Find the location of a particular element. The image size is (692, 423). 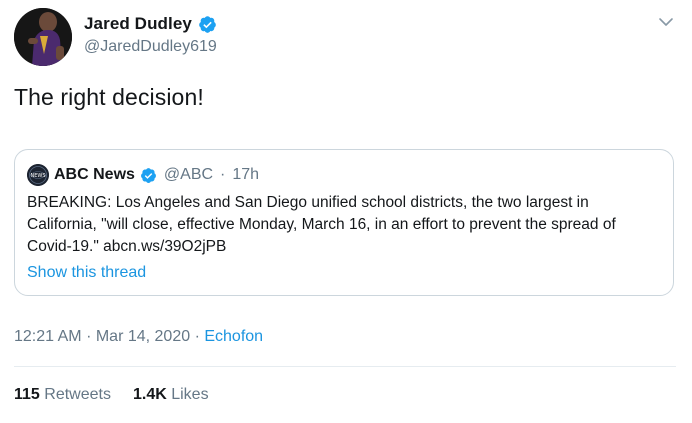

author-avatar is located at coordinates (43, 37).